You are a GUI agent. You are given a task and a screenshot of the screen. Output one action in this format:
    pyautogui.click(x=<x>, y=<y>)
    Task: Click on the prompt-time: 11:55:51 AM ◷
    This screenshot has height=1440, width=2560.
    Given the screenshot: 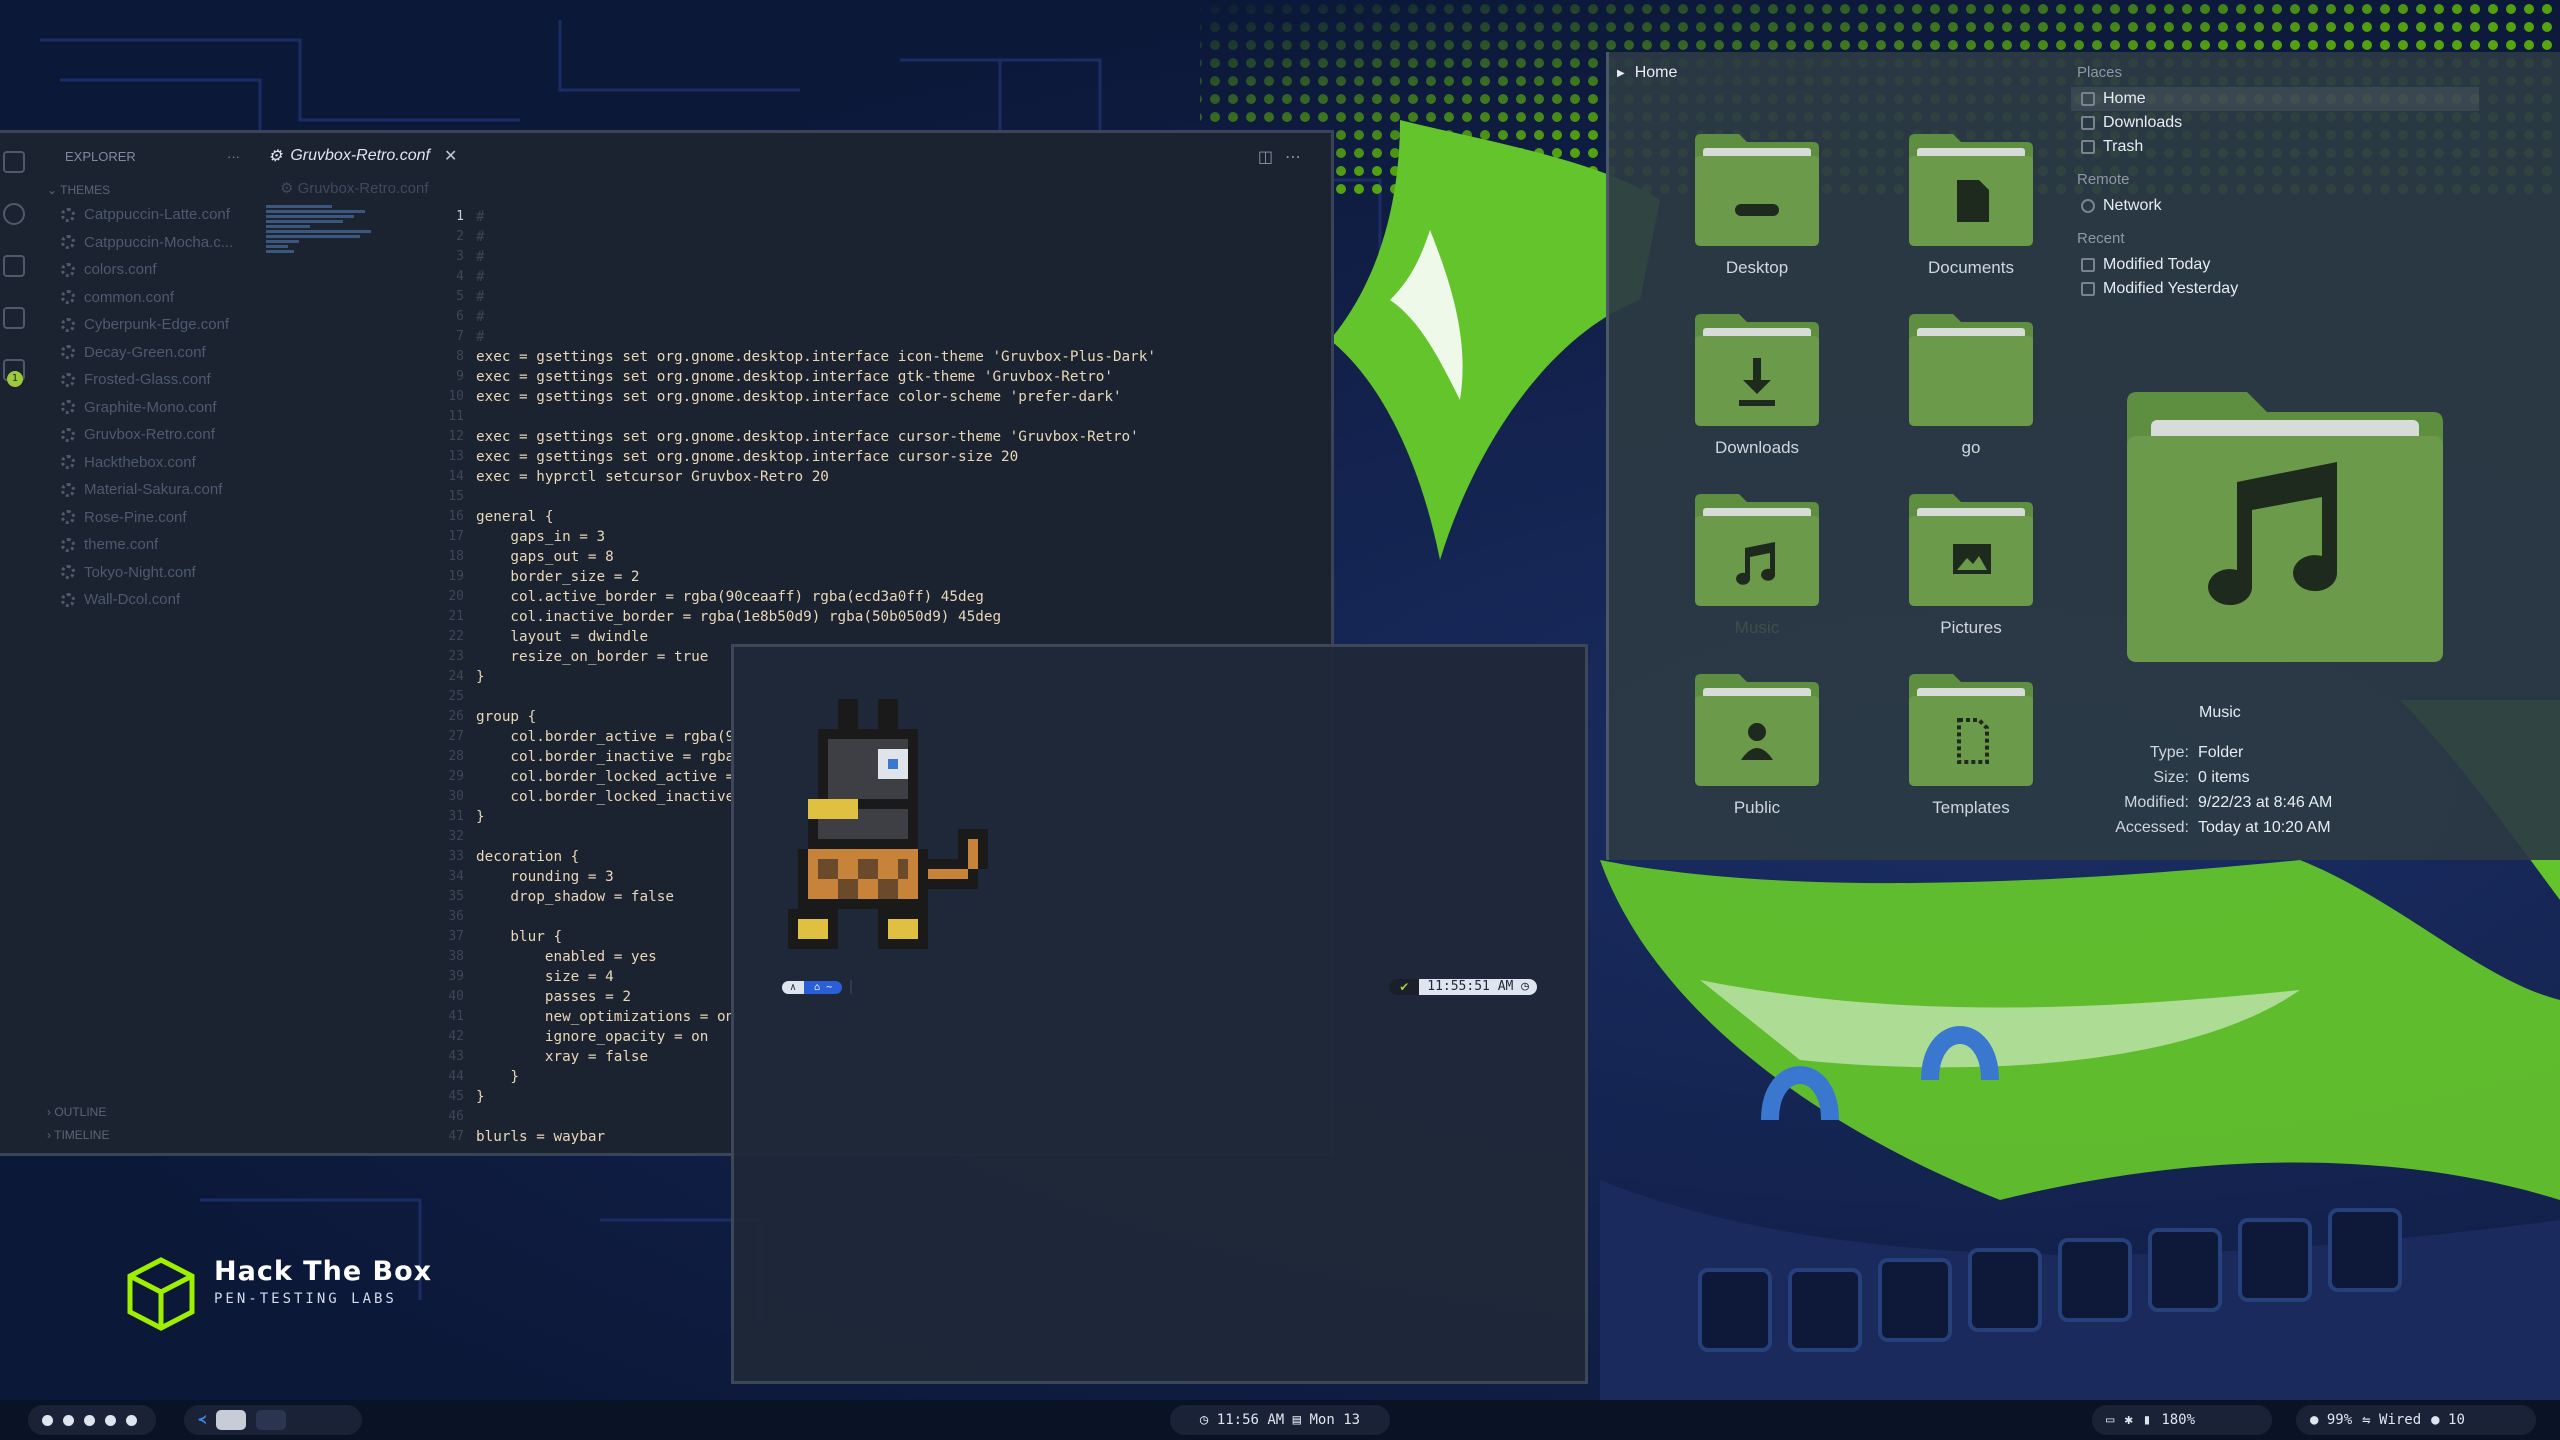 What is the action you would take?
    pyautogui.click(x=1478, y=987)
    